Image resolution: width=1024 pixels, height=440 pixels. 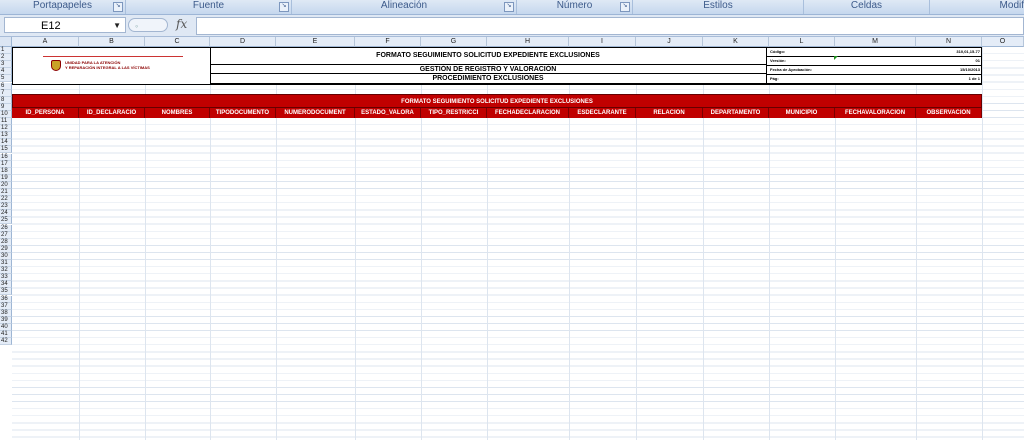 I want to click on ribbon-group-label: Alineación, so click(x=404, y=5).